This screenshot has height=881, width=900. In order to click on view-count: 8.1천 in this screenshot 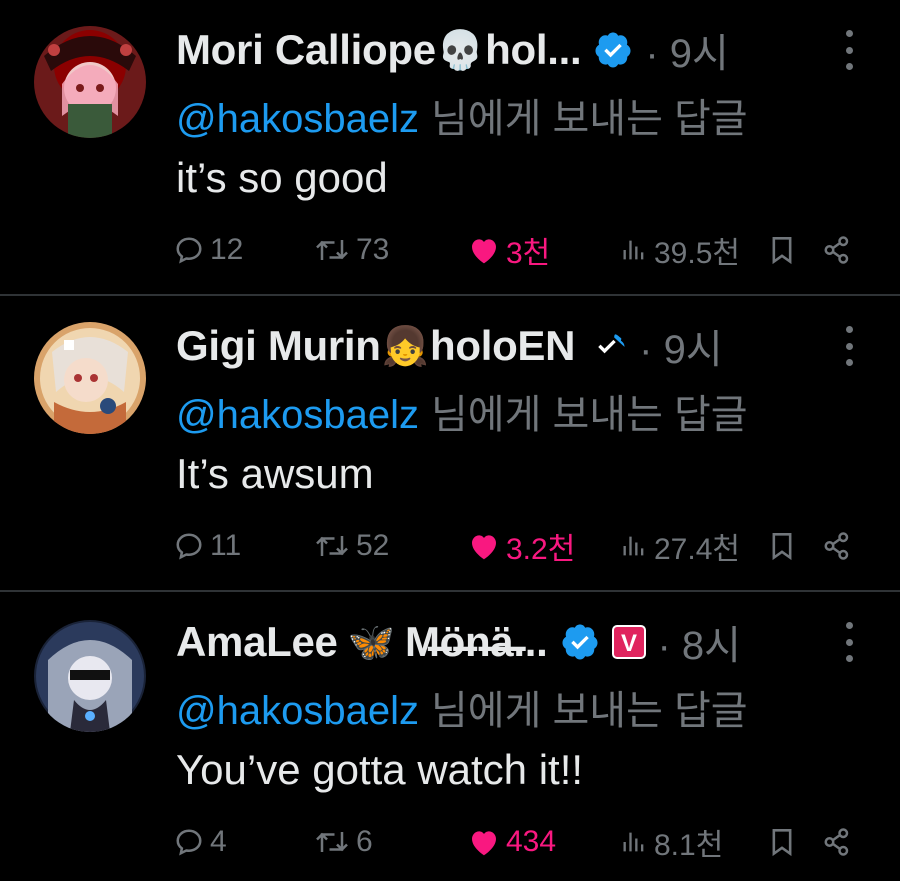, I will do `click(689, 845)`.